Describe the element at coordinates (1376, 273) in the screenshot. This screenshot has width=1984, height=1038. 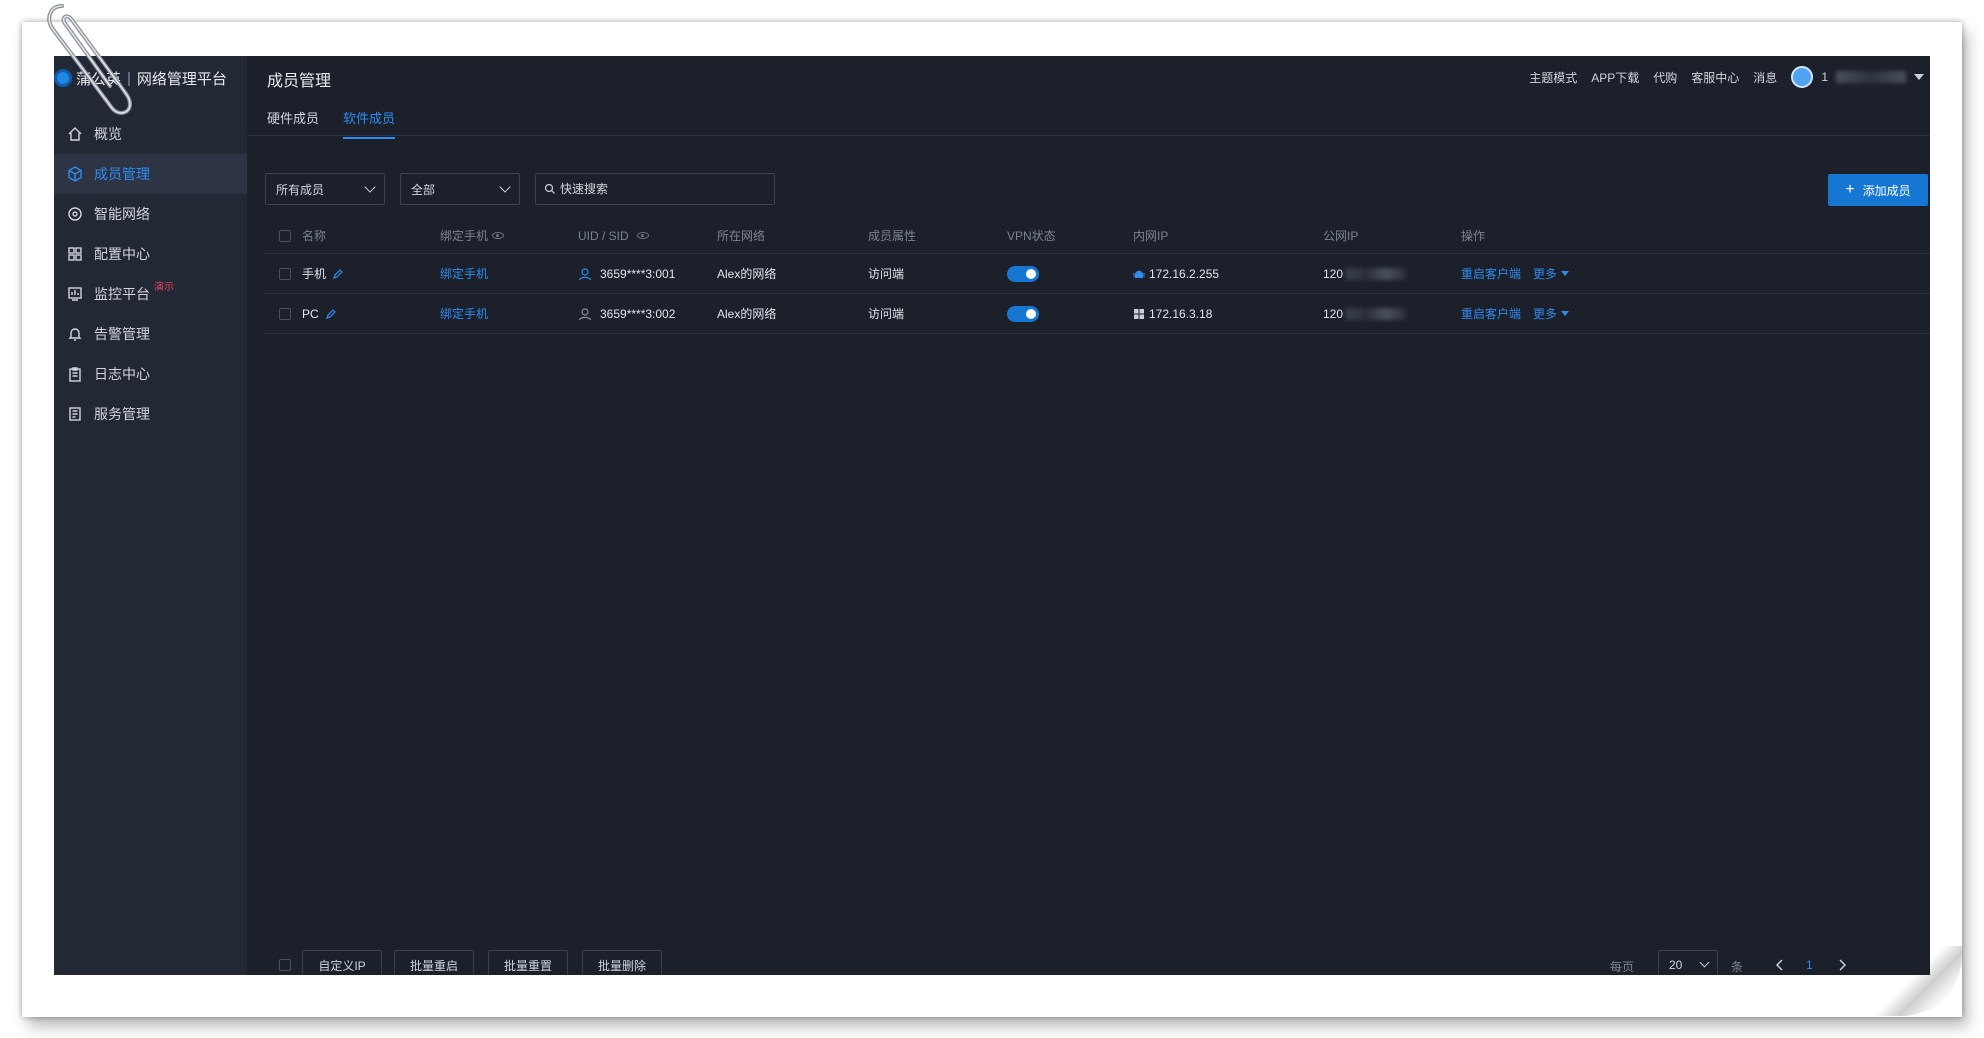
I see `wan-ip-redacted` at that location.